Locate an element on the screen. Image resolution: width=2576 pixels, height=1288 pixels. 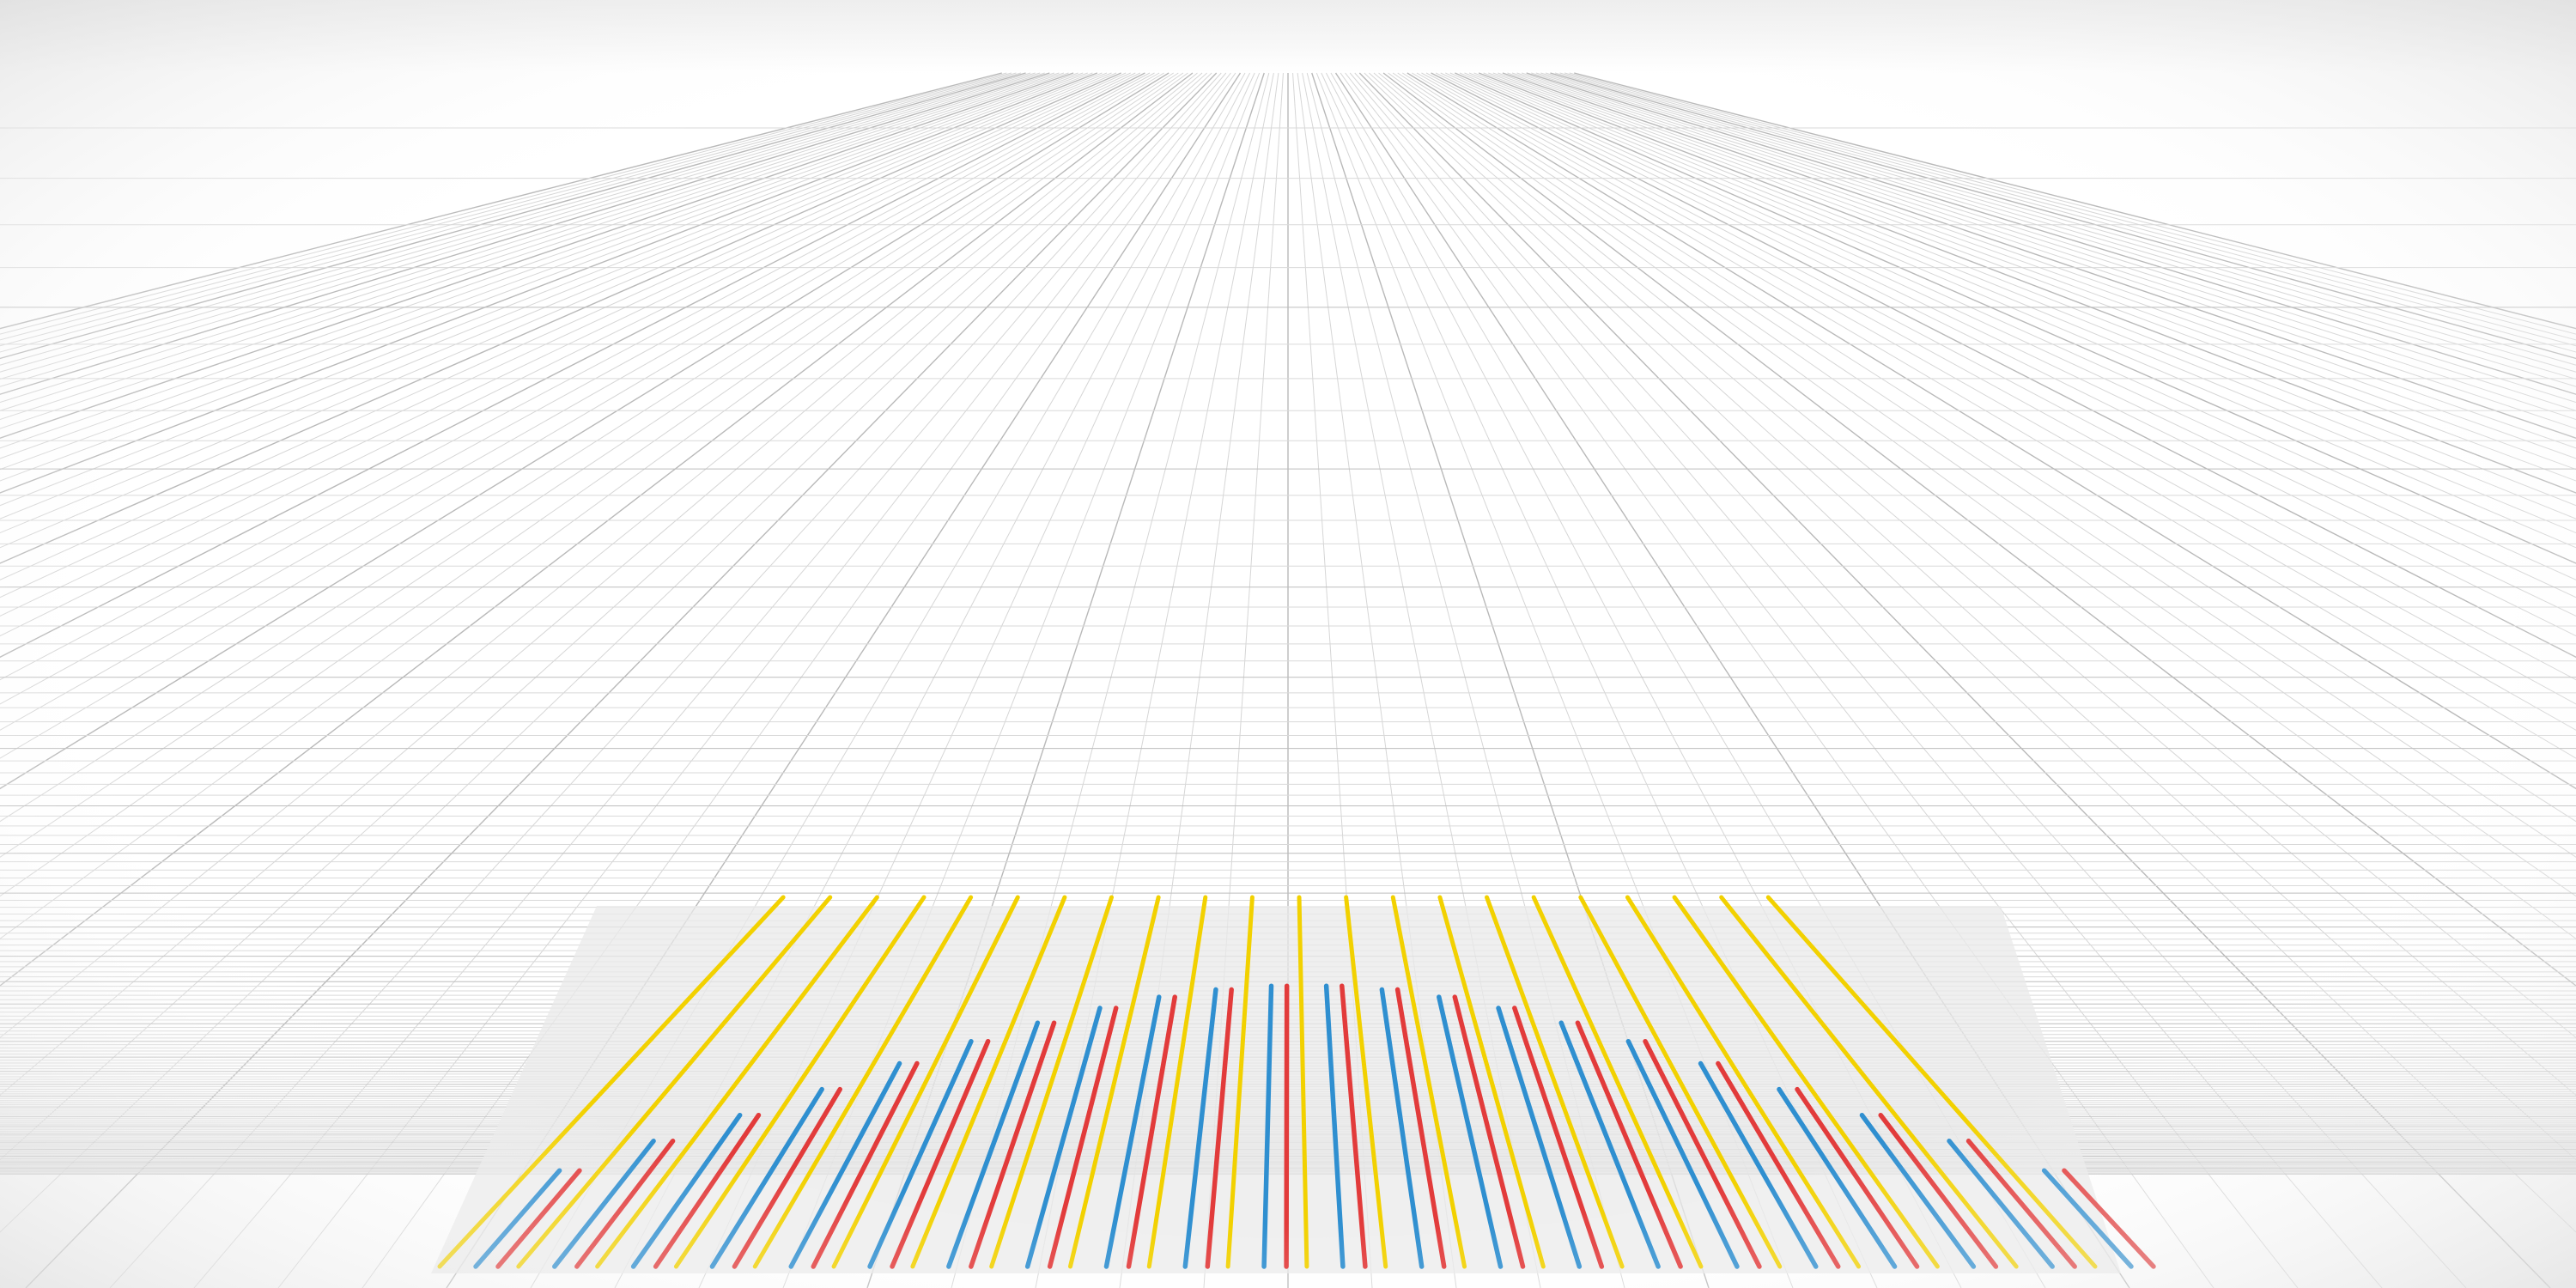
horizon-sky is located at coordinates (1288, 36).